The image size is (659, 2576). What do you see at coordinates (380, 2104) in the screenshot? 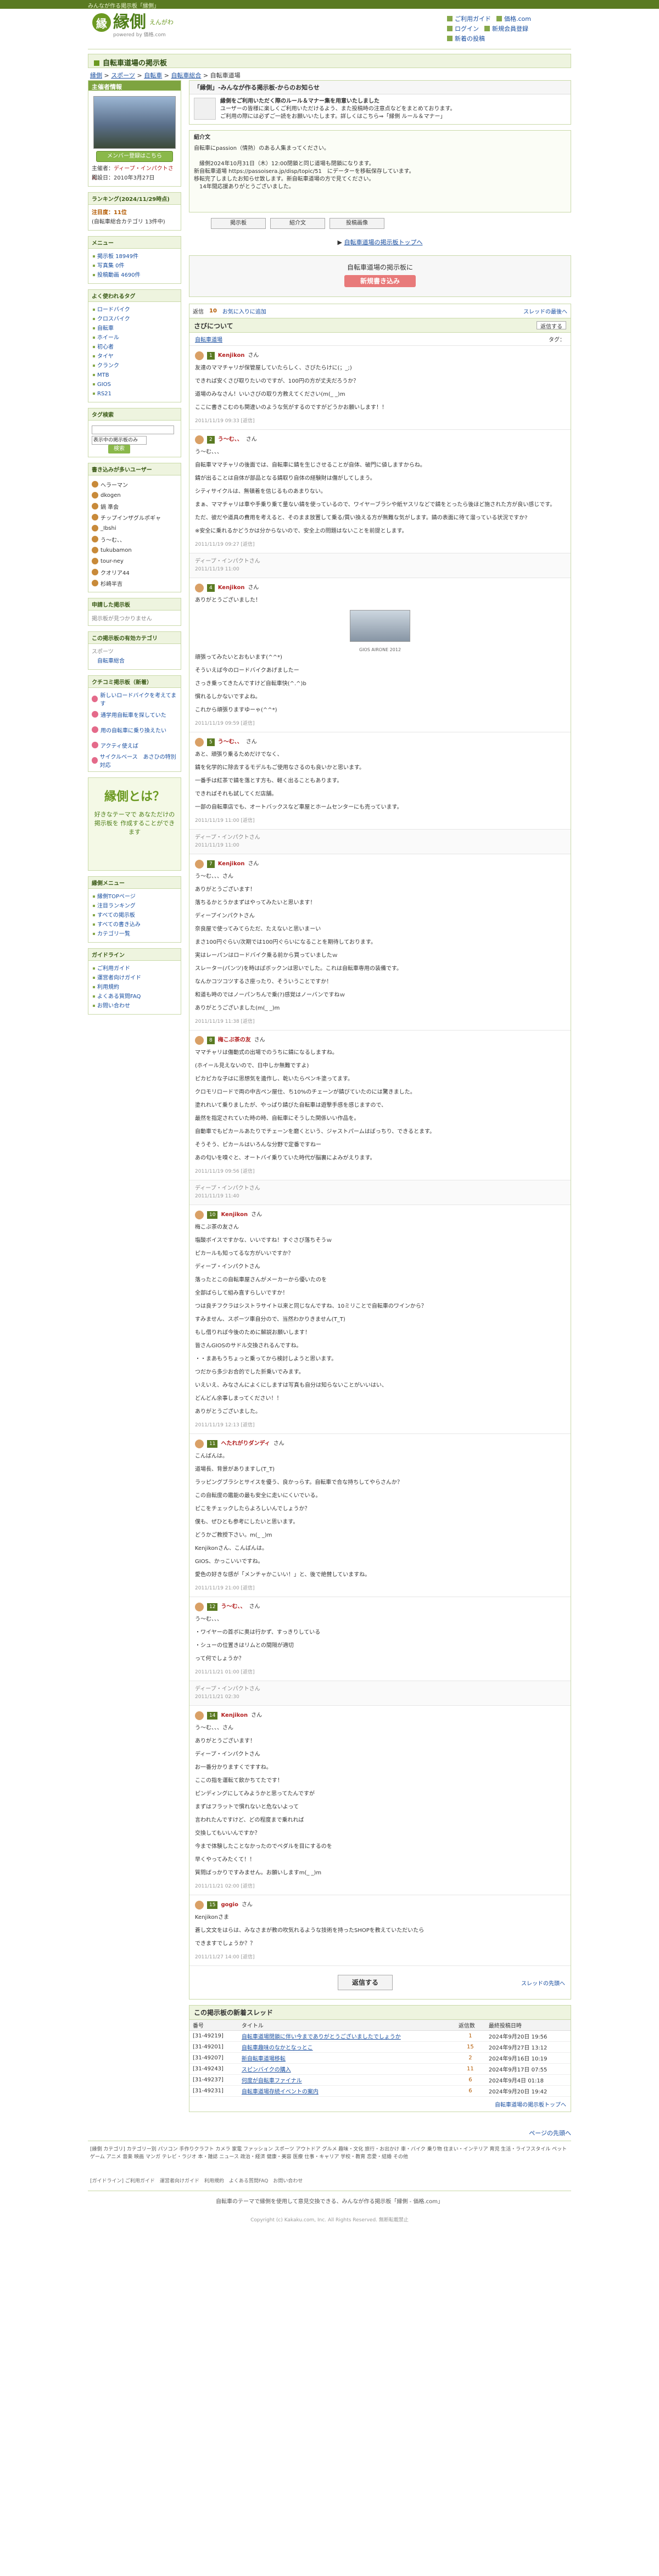
I see `new-threads-footer-link: 自転車道場の掲示板トップへ` at bounding box center [380, 2104].